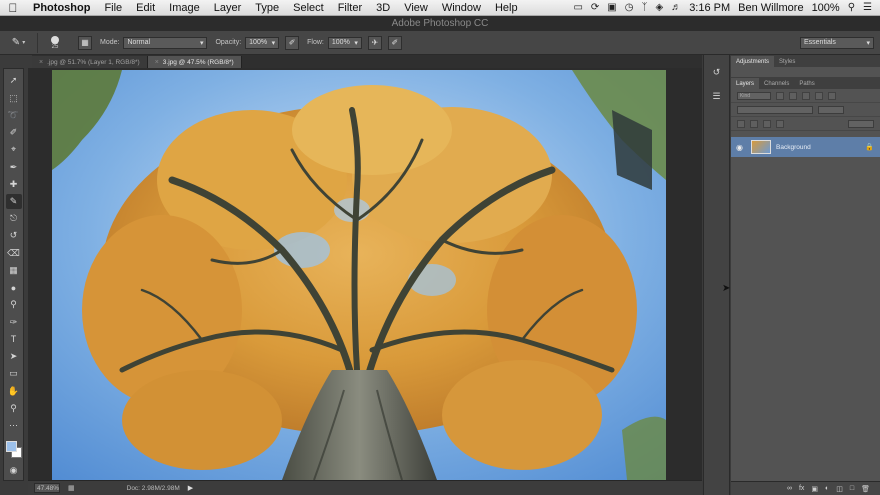  What do you see at coordinates (14, 184) in the screenshot?
I see `healing-brush-tool-icon: ✚` at bounding box center [14, 184].